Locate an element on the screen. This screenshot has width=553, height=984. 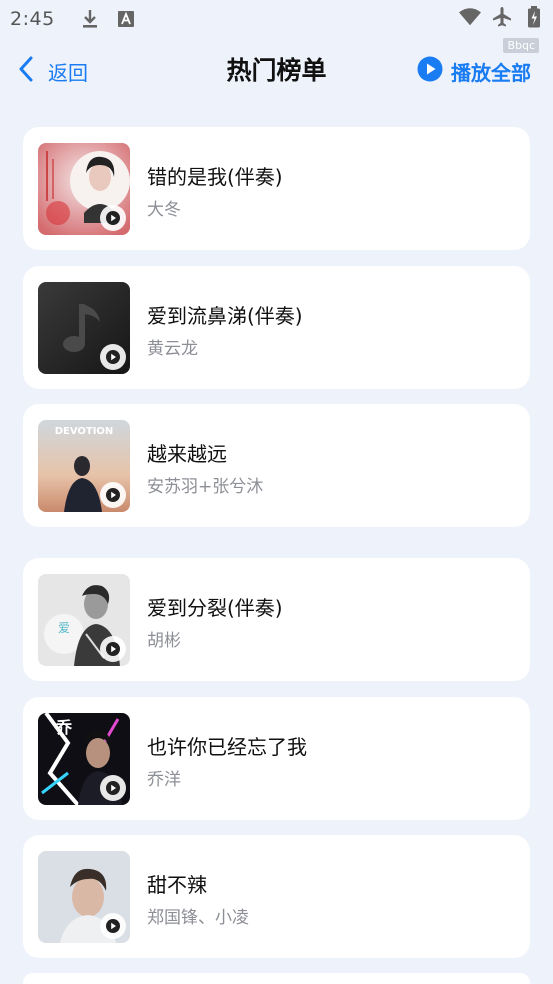
status-bar: 2:45 is located at coordinates (276, 19).